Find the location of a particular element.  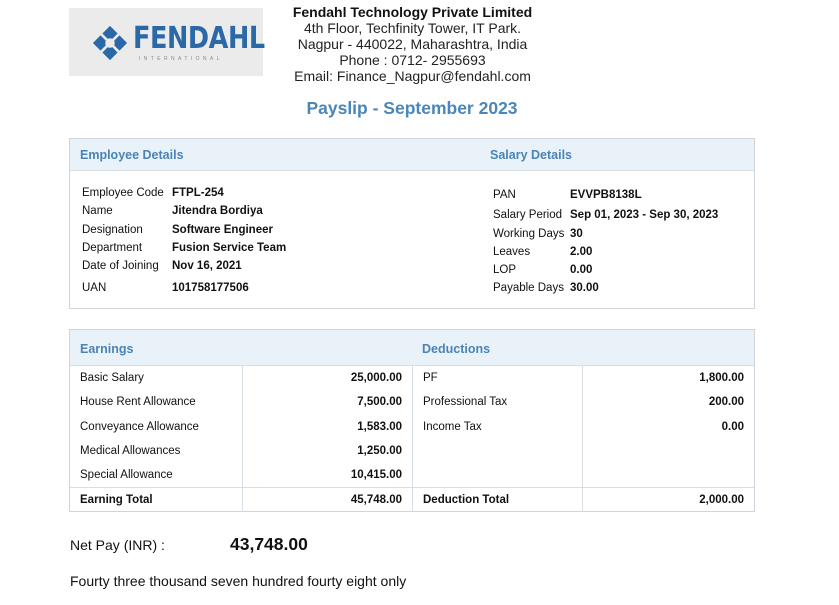

company-address-line1: 4th Floor, Techfinity Tower, IT Park. is located at coordinates (412, 28).